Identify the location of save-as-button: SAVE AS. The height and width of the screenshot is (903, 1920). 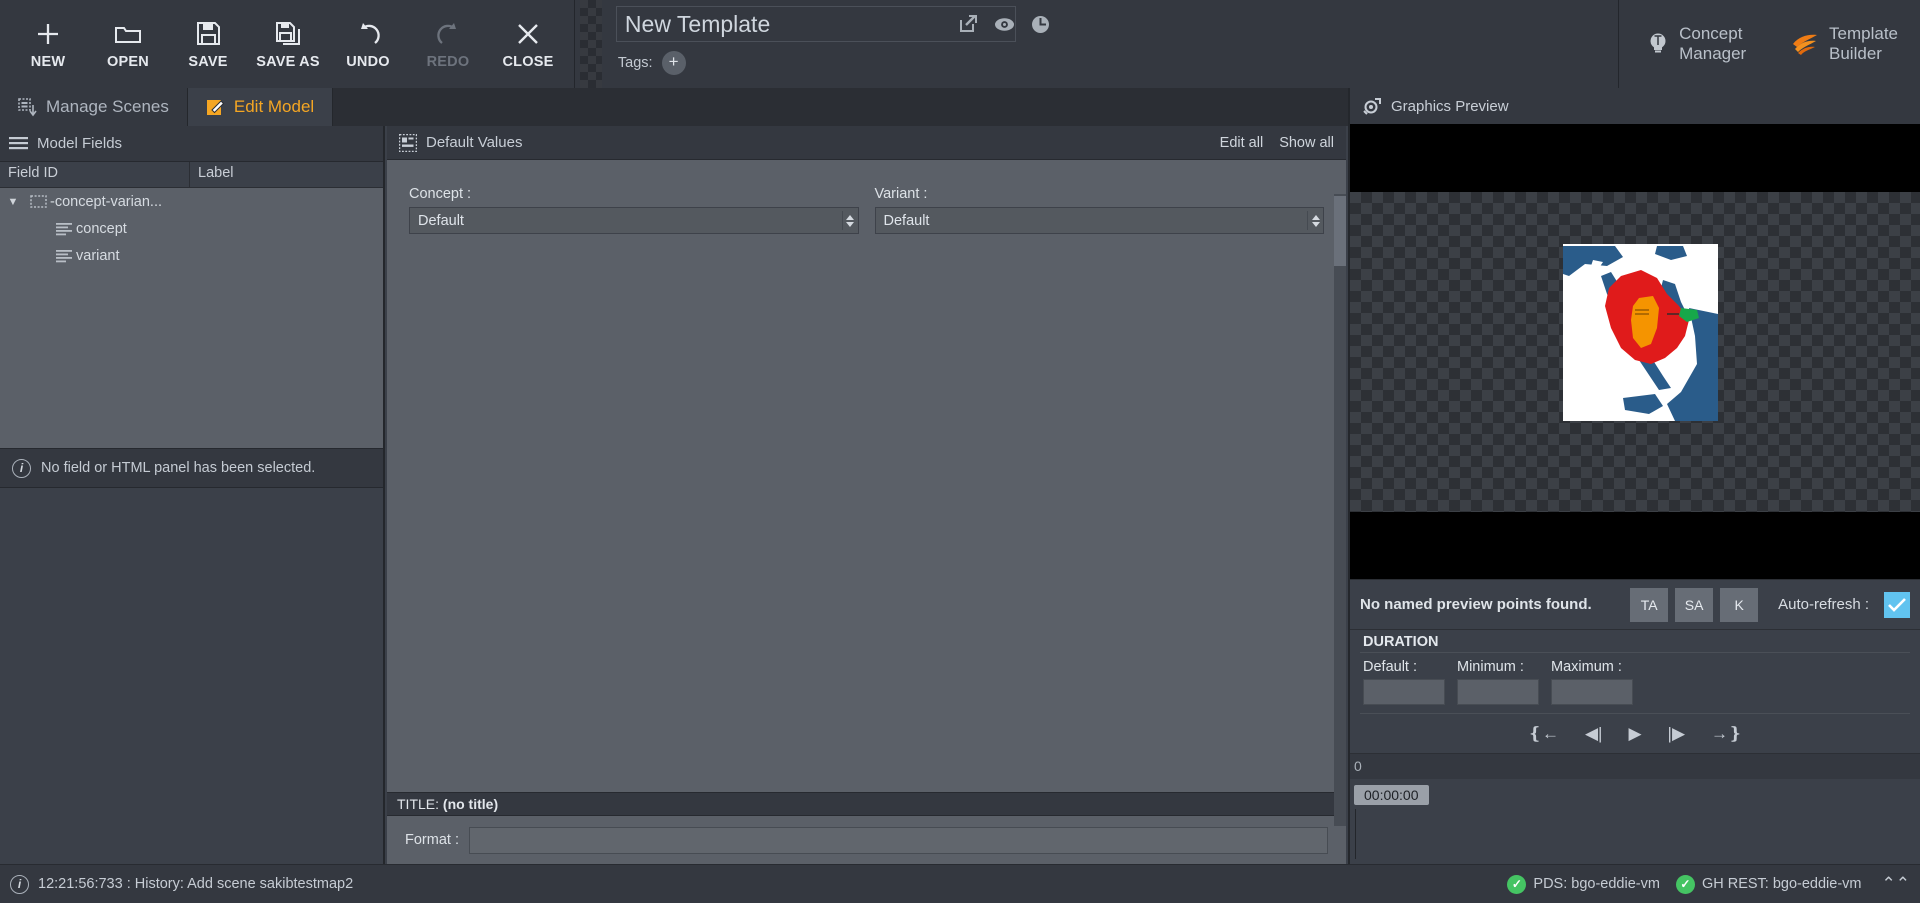
(288, 44).